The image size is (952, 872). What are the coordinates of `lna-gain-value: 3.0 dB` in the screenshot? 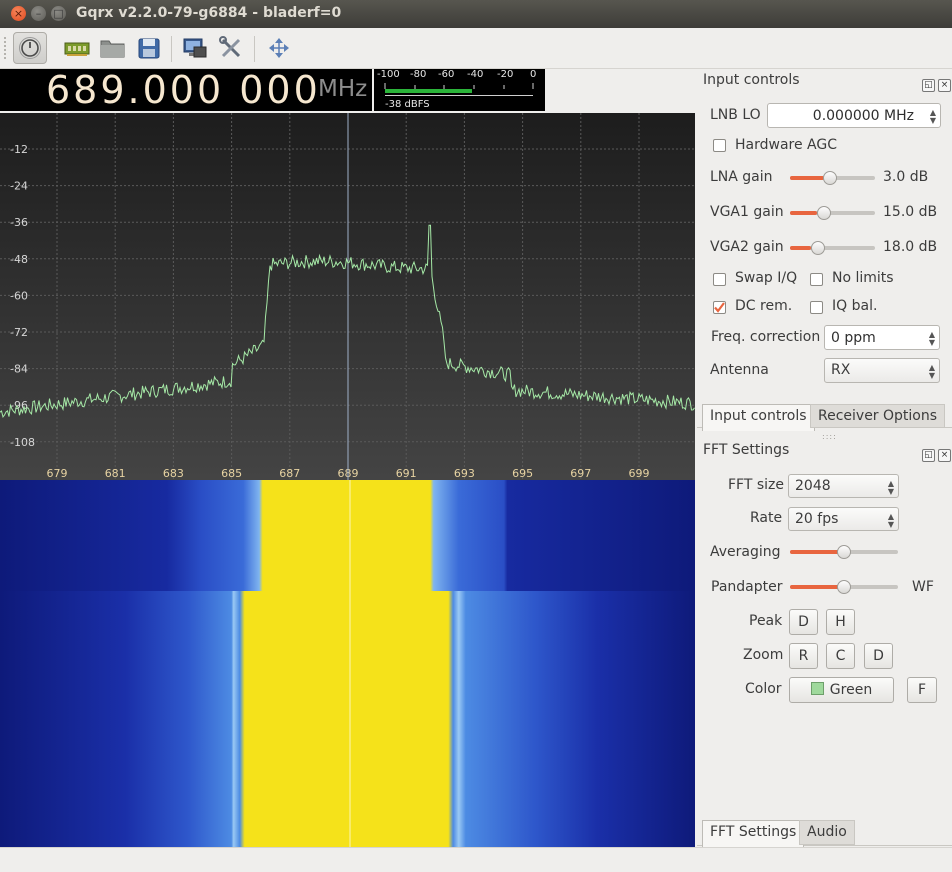 It's located at (906, 177).